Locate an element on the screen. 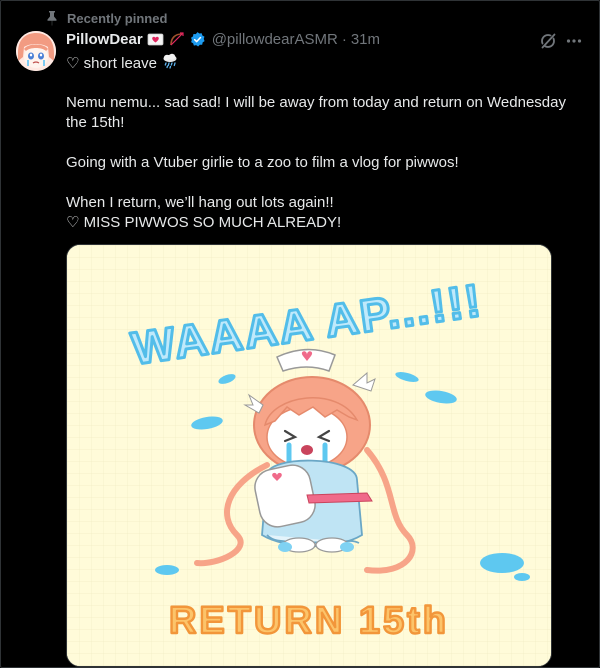 Image resolution: width=600 pixels, height=668 pixels. grok-icon is located at coordinates (548, 41).